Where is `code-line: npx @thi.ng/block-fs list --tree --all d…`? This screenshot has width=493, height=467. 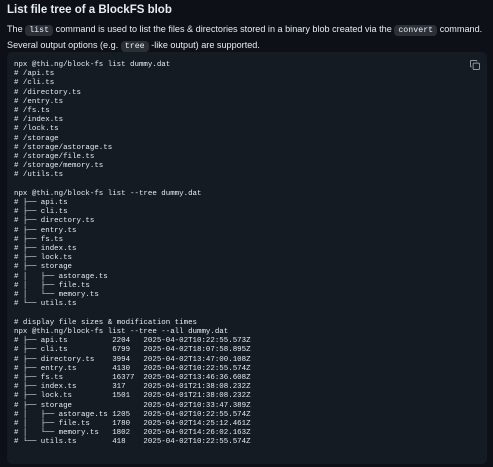
code-line: npx @thi.ng/block-fs list --tree --all d… is located at coordinates (121, 331).